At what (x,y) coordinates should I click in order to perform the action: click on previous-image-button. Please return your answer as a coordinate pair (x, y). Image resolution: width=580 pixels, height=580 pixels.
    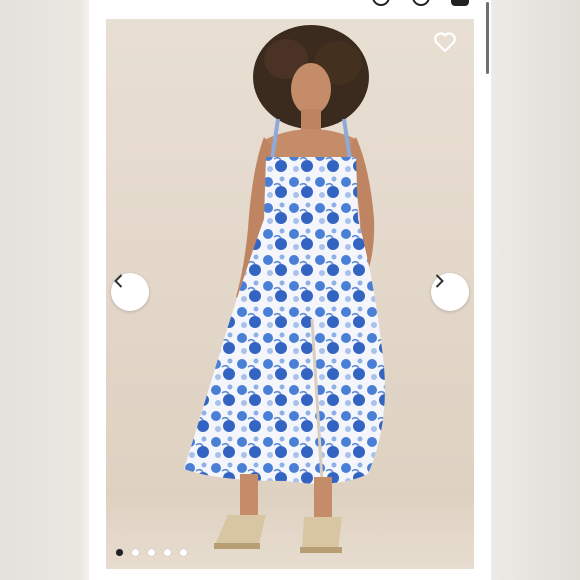
    Looking at the image, I should click on (130, 292).